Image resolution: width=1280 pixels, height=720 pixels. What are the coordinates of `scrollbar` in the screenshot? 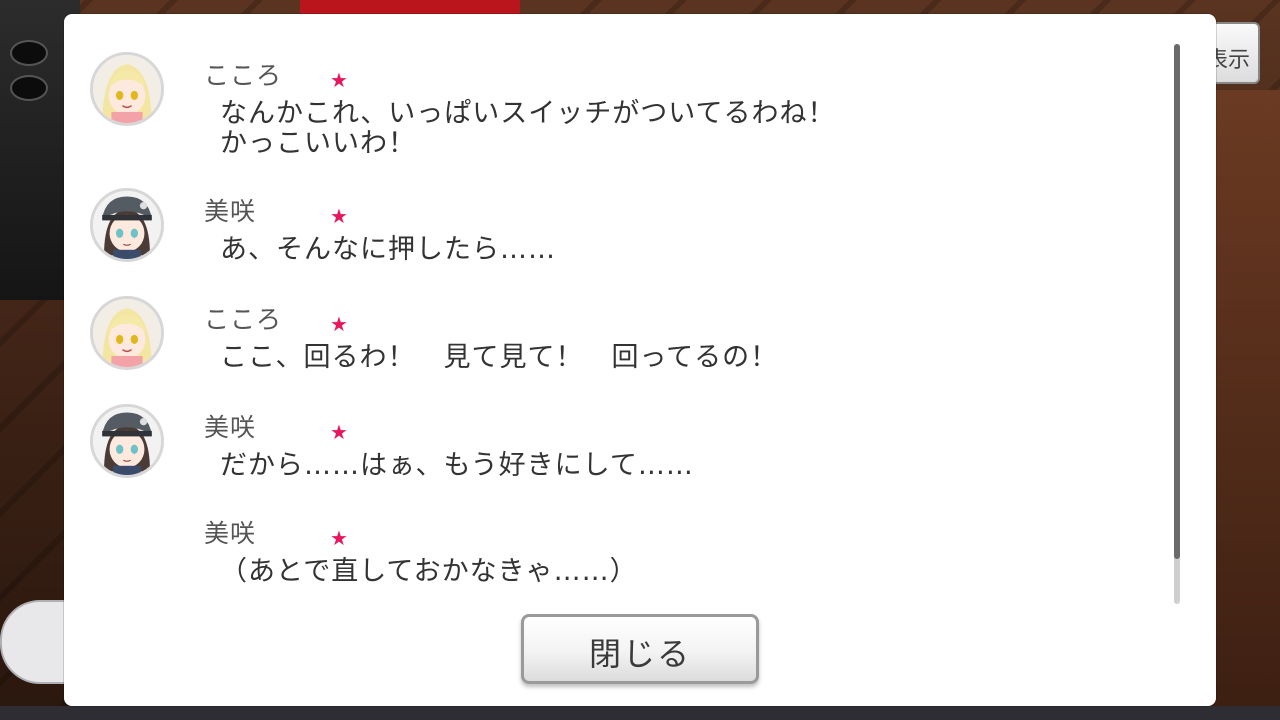 It's located at (1177, 324).